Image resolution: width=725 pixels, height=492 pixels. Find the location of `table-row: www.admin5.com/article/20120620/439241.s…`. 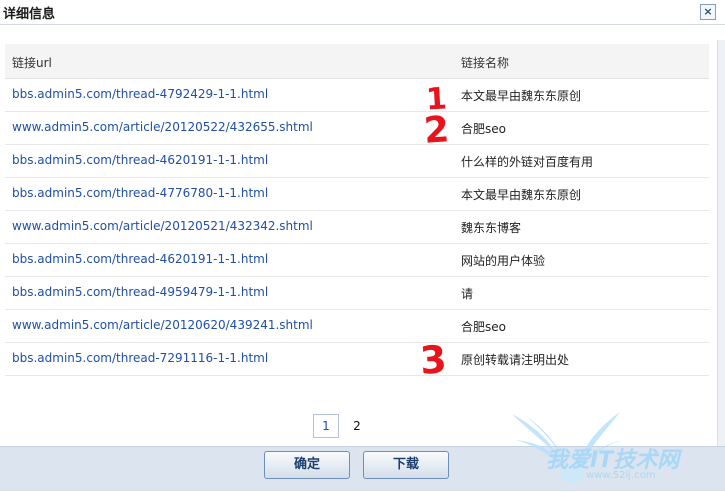

table-row: www.admin5.com/article/20120620/439241.s… is located at coordinates (357, 326).